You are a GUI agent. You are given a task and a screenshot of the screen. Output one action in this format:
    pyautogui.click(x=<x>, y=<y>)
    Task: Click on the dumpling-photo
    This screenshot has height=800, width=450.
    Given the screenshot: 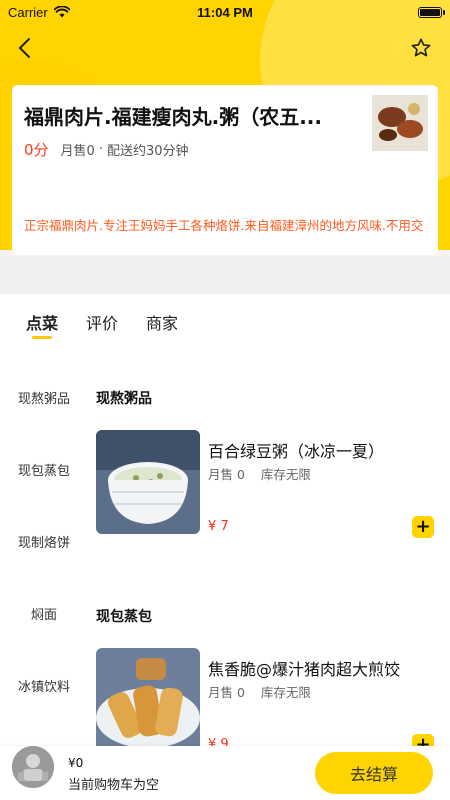 What is the action you would take?
    pyautogui.click(x=148, y=700)
    